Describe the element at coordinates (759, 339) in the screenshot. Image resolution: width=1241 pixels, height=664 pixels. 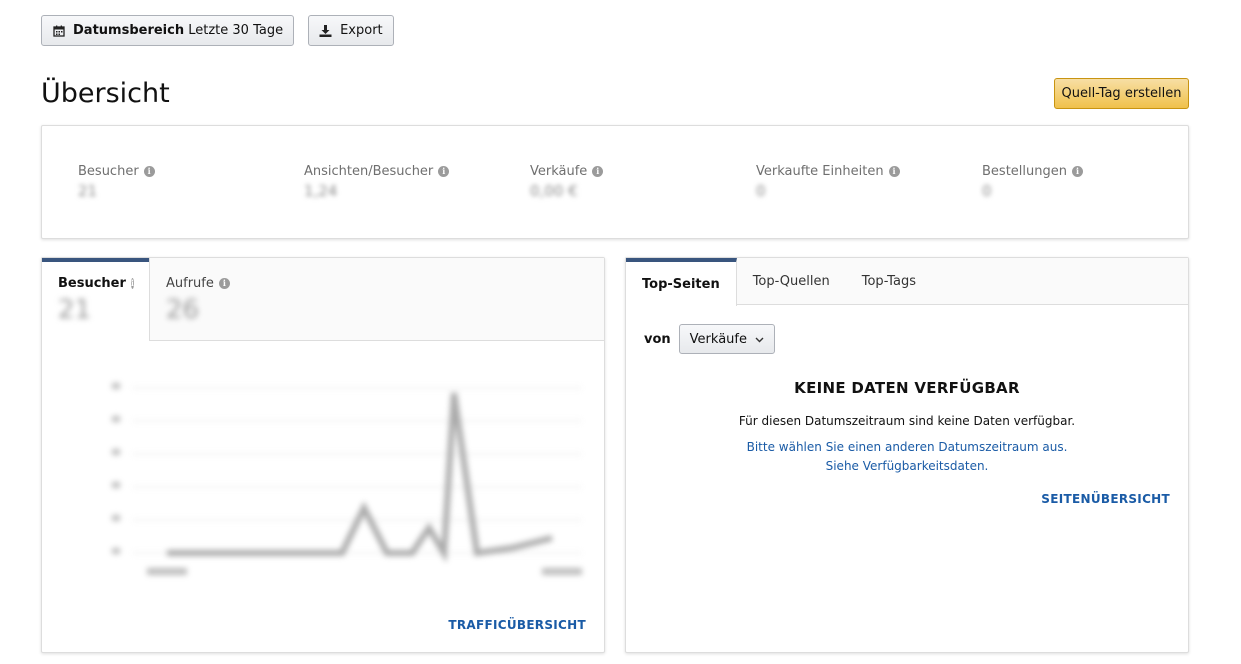
I see `chevron-down-icon` at that location.